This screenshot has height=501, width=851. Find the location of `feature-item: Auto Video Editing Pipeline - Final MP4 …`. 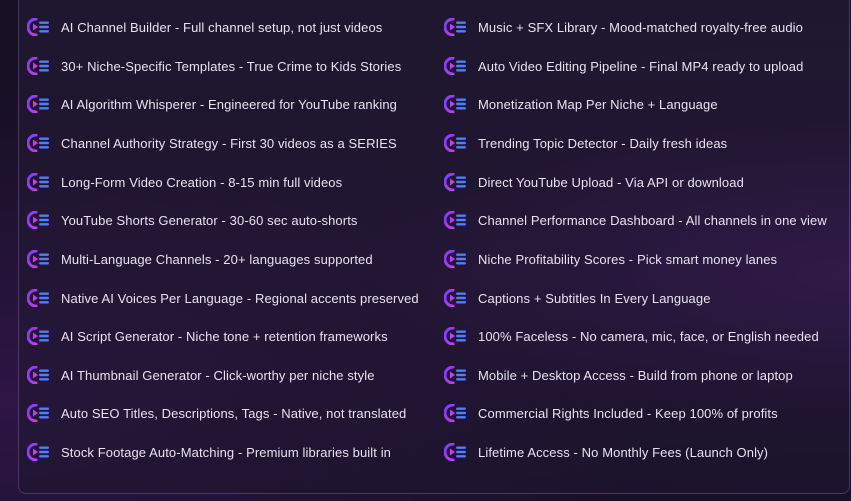

feature-item: Auto Video Editing Pipeline - Final MP4 … is located at coordinates (623, 66).